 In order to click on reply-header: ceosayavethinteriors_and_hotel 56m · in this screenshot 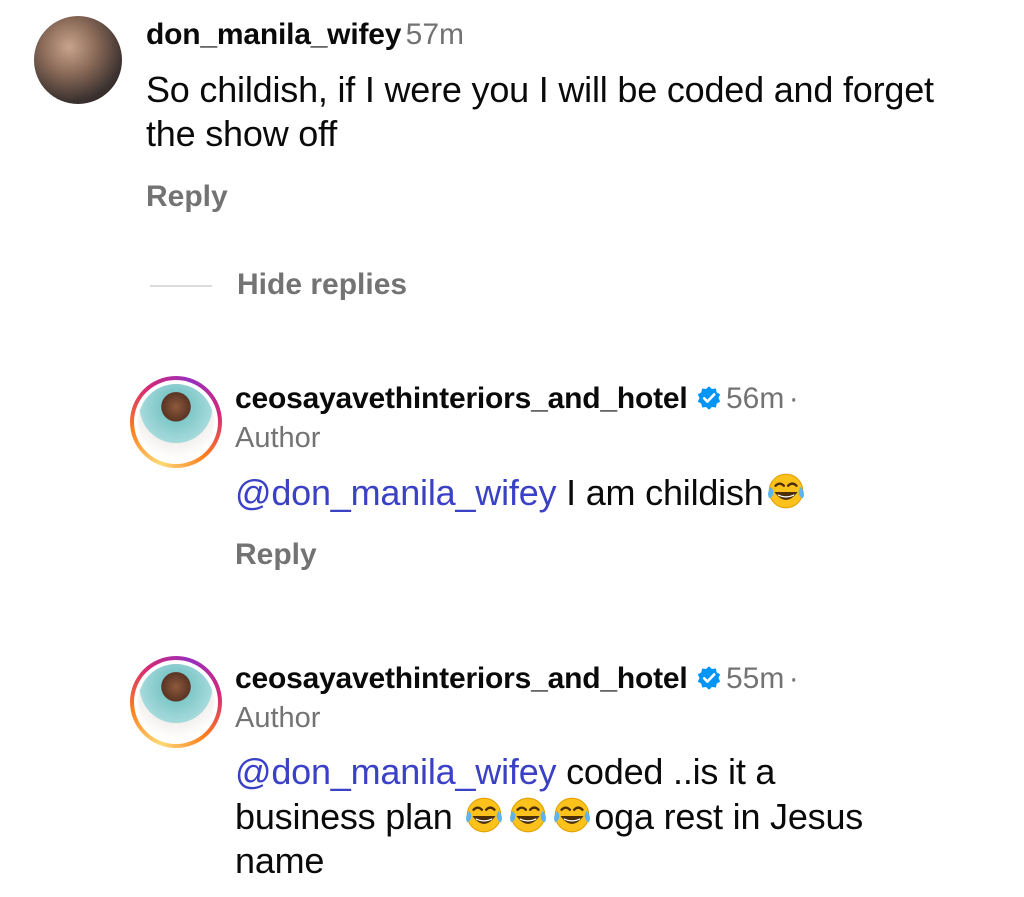, I will do `click(517, 399)`.